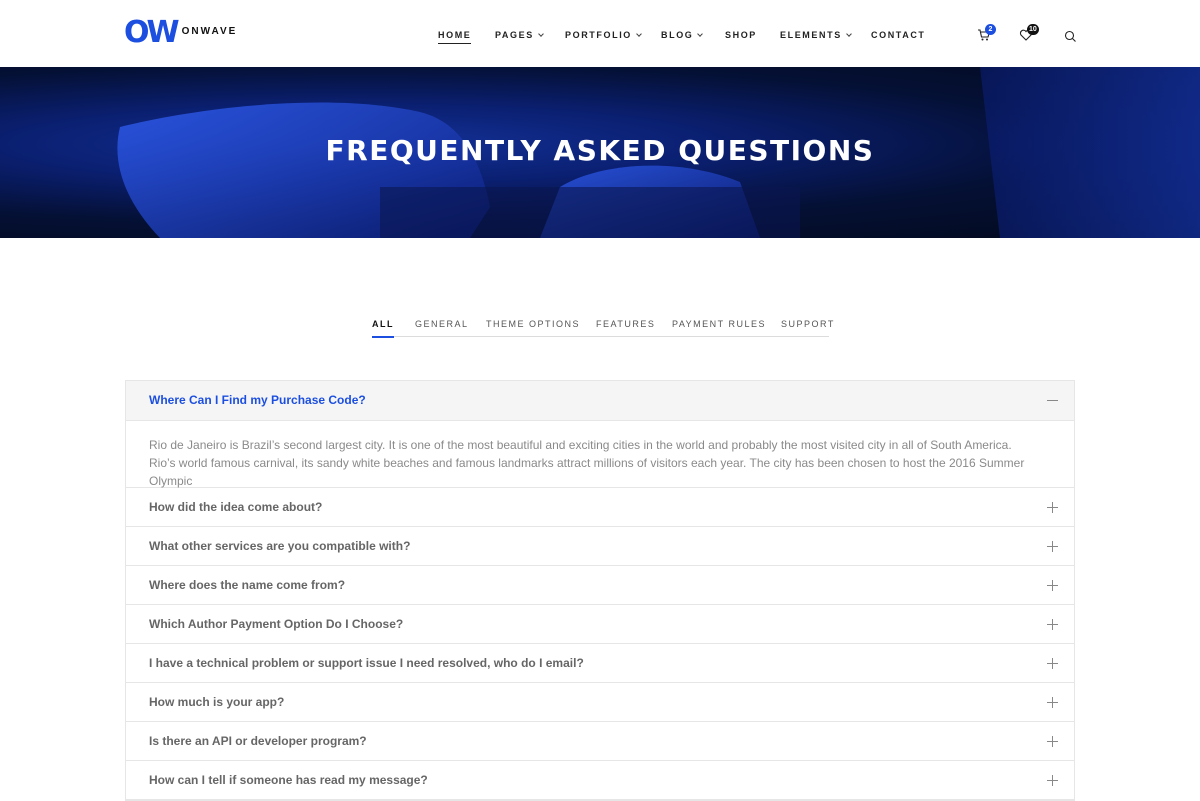 The height and width of the screenshot is (801, 1200). I want to click on nav-label: PORTFOLIO, so click(598, 35).